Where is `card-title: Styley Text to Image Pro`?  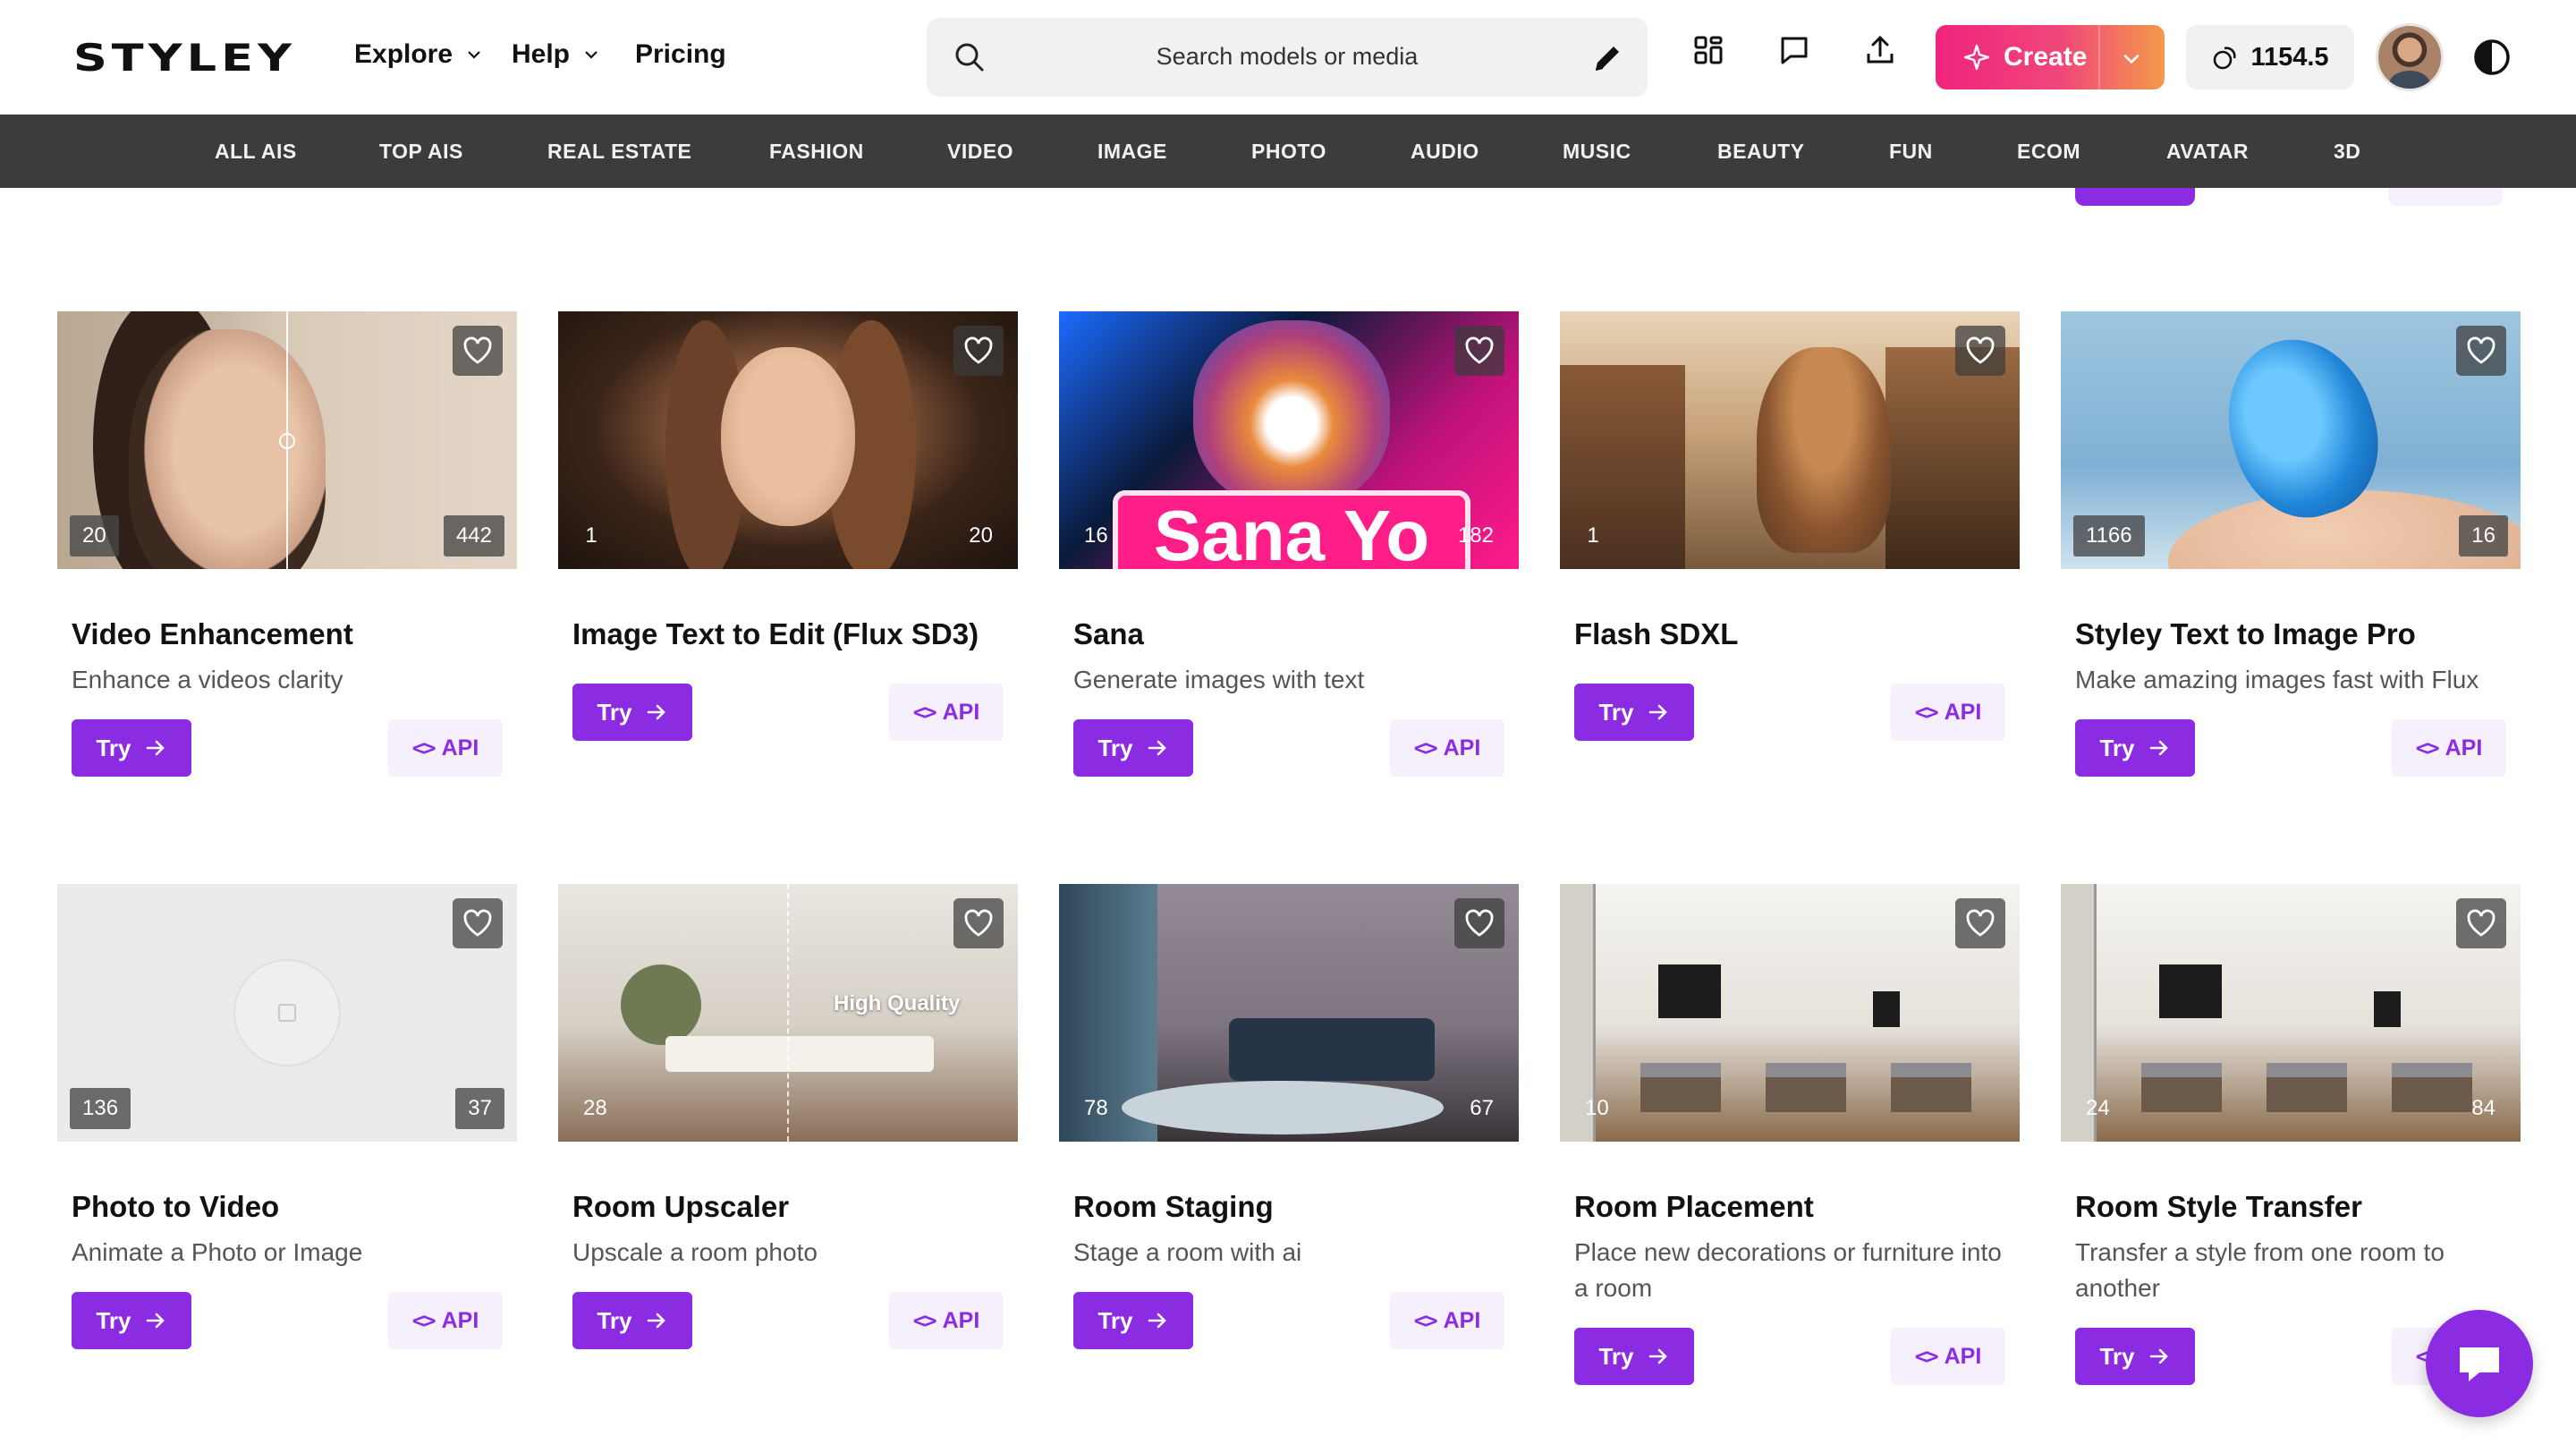
card-title: Styley Text to Image Pro is located at coordinates (2245, 634).